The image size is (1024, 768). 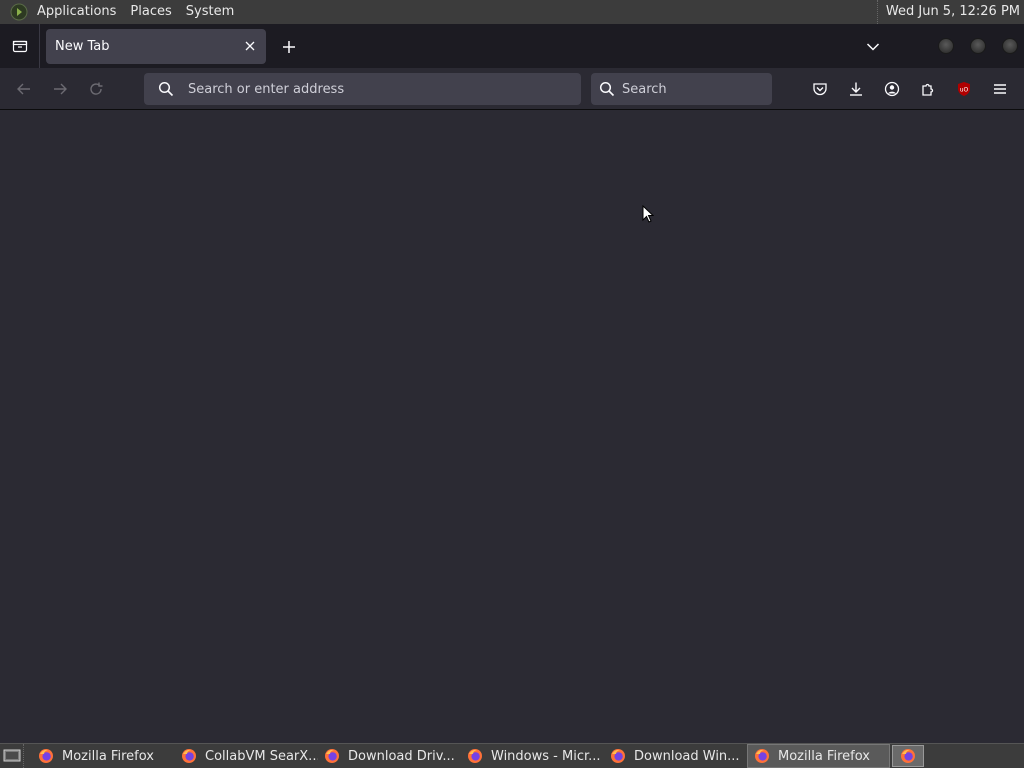 I want to click on app-menu-button, so click(x=1000, y=89).